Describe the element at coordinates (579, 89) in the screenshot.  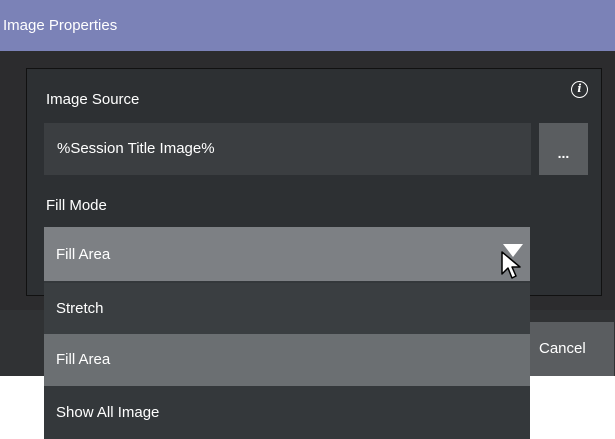
I see `info-icon: i` at that location.